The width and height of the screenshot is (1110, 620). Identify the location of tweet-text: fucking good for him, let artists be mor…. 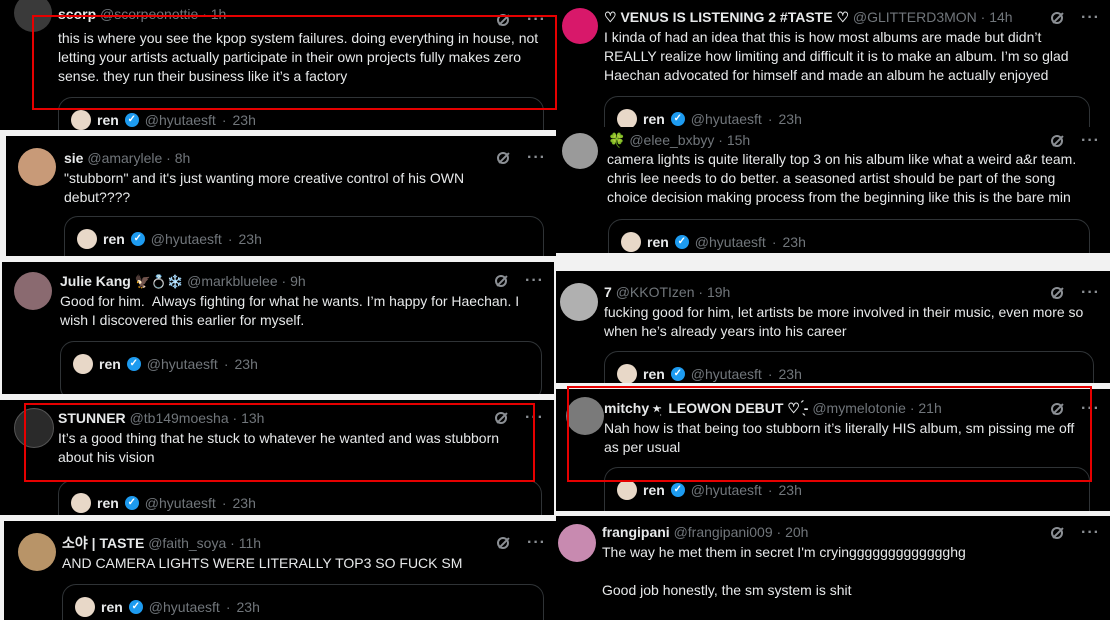
(846, 321).